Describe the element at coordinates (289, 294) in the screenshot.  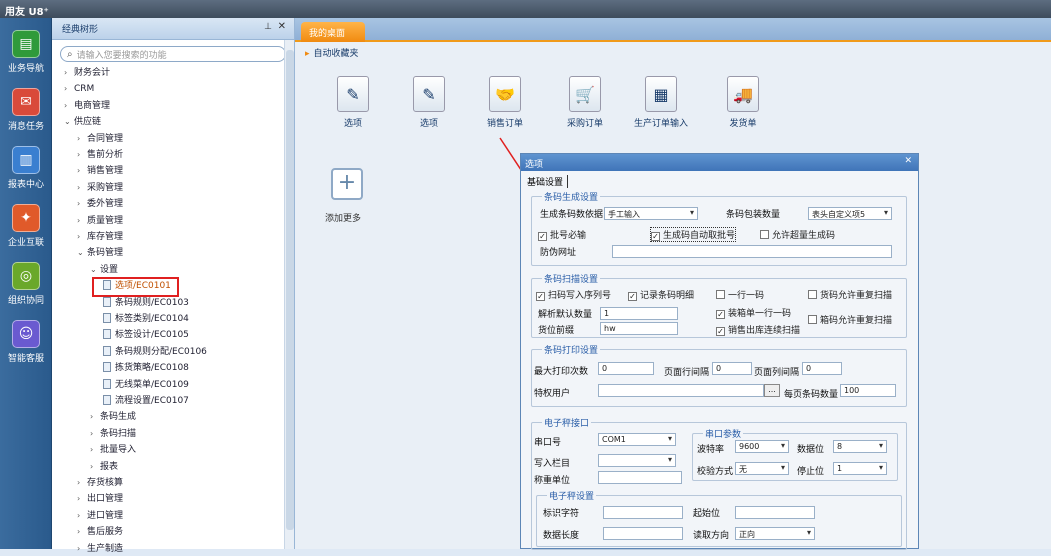
I see `sidebar-scrollbar` at that location.